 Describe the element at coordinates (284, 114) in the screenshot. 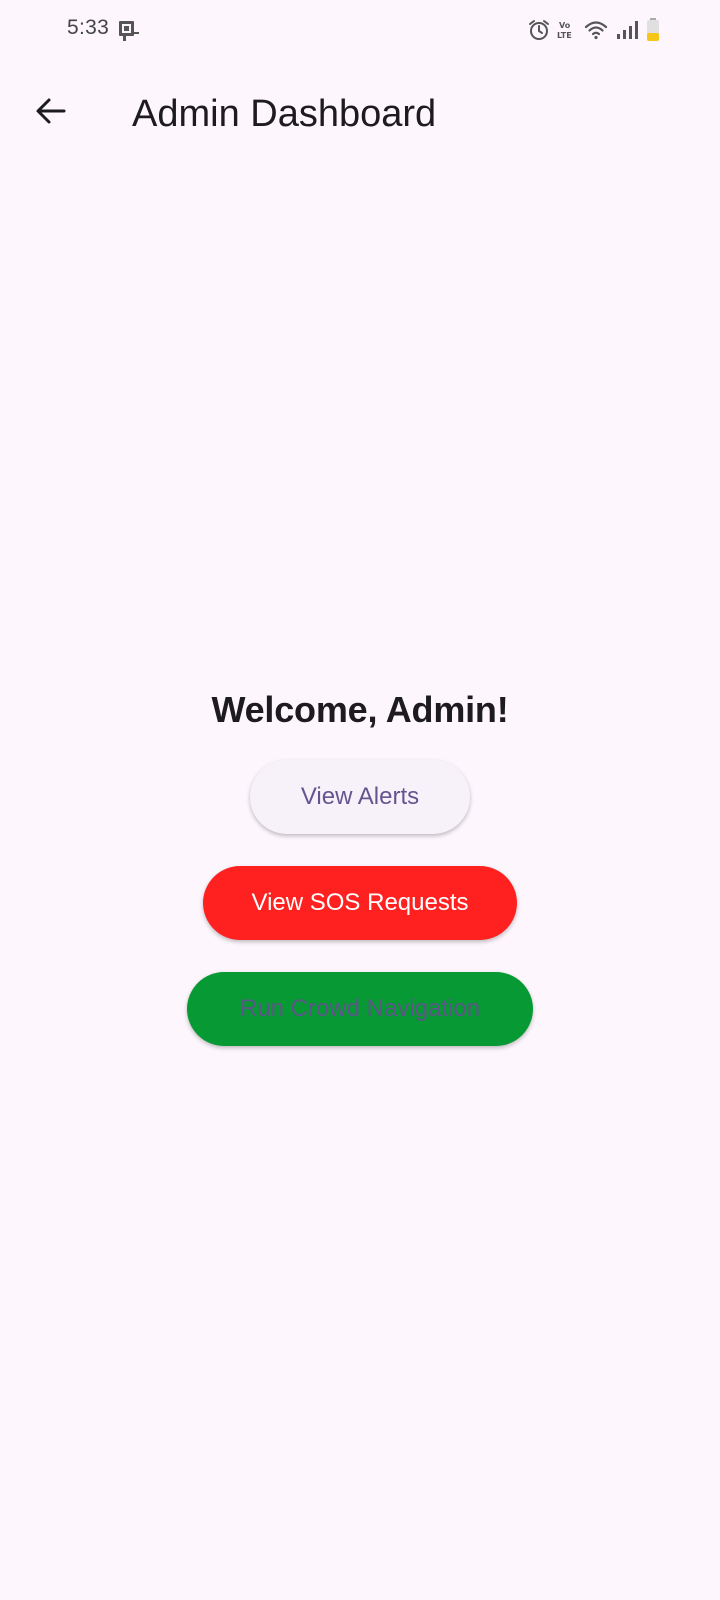

I see `page-title: Admin Dashboard` at that location.